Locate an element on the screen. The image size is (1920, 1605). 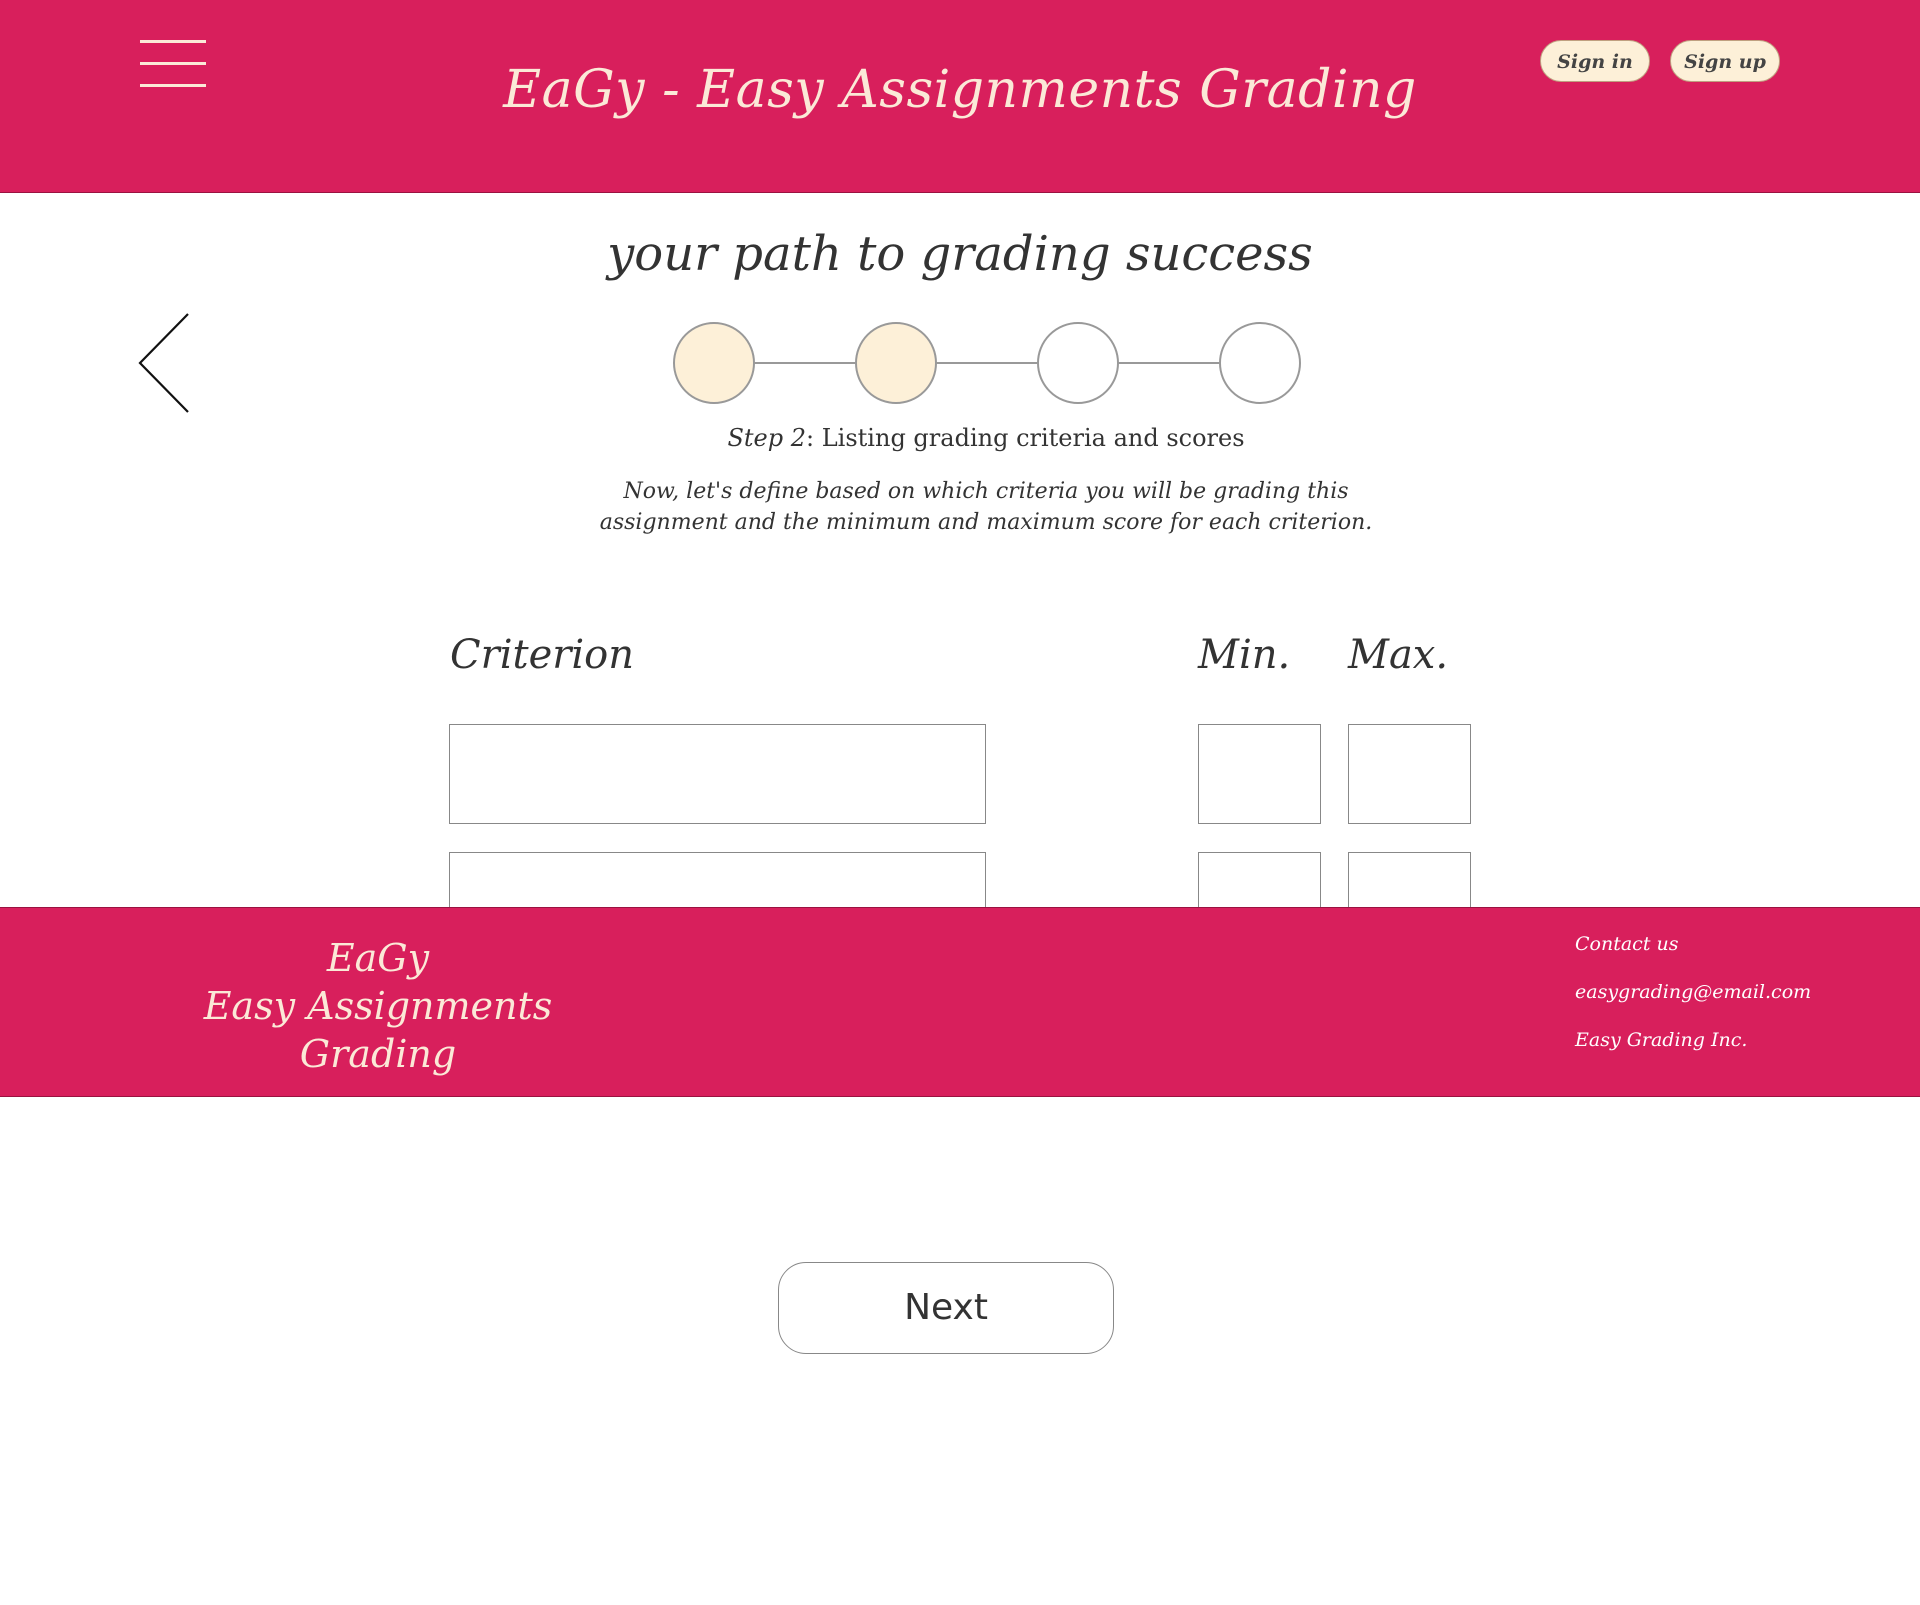
max-column-header: Max. is located at coordinates (1398, 655).